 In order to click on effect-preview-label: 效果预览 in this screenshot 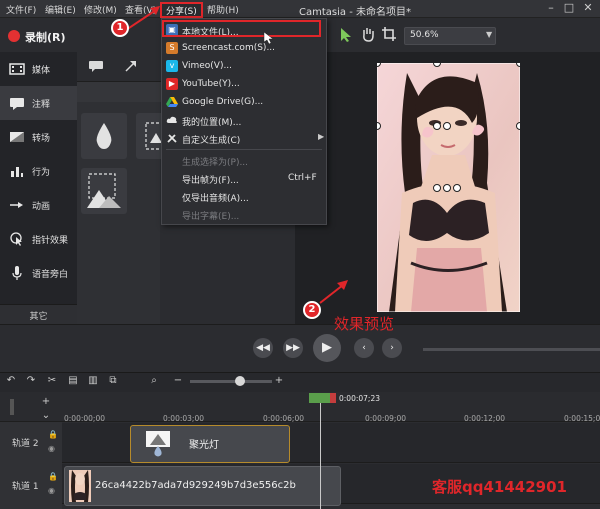, I will do `click(364, 324)`.